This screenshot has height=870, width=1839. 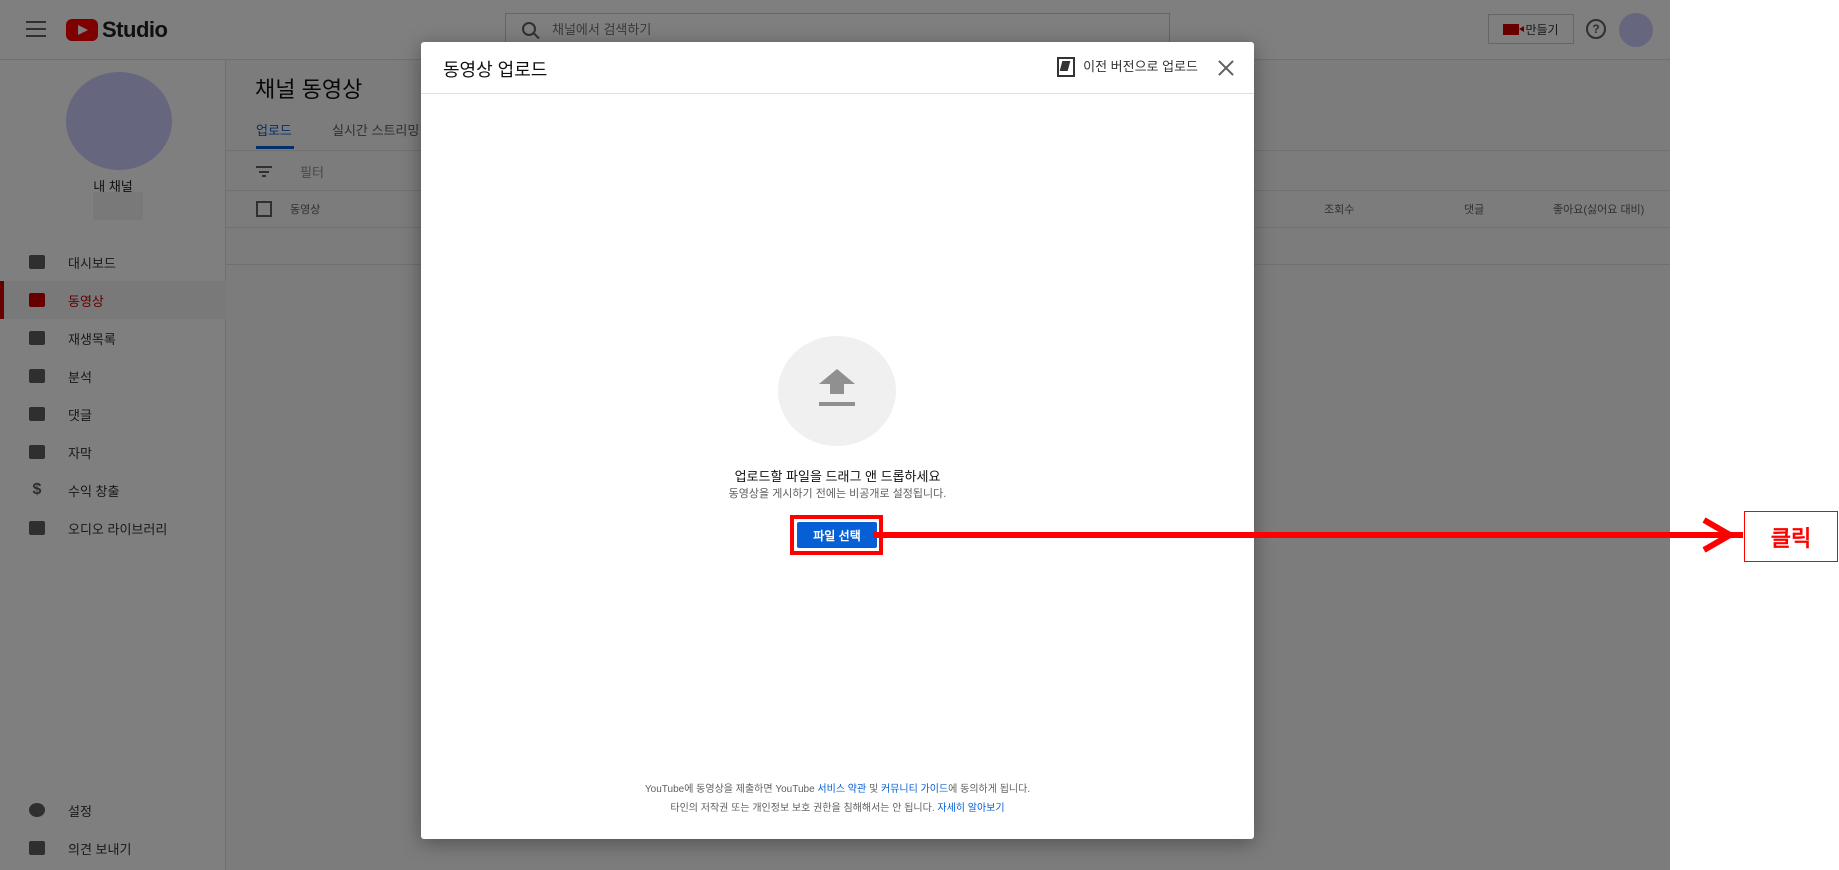 I want to click on annotation-arrow-head-icon, so click(x=1719, y=535).